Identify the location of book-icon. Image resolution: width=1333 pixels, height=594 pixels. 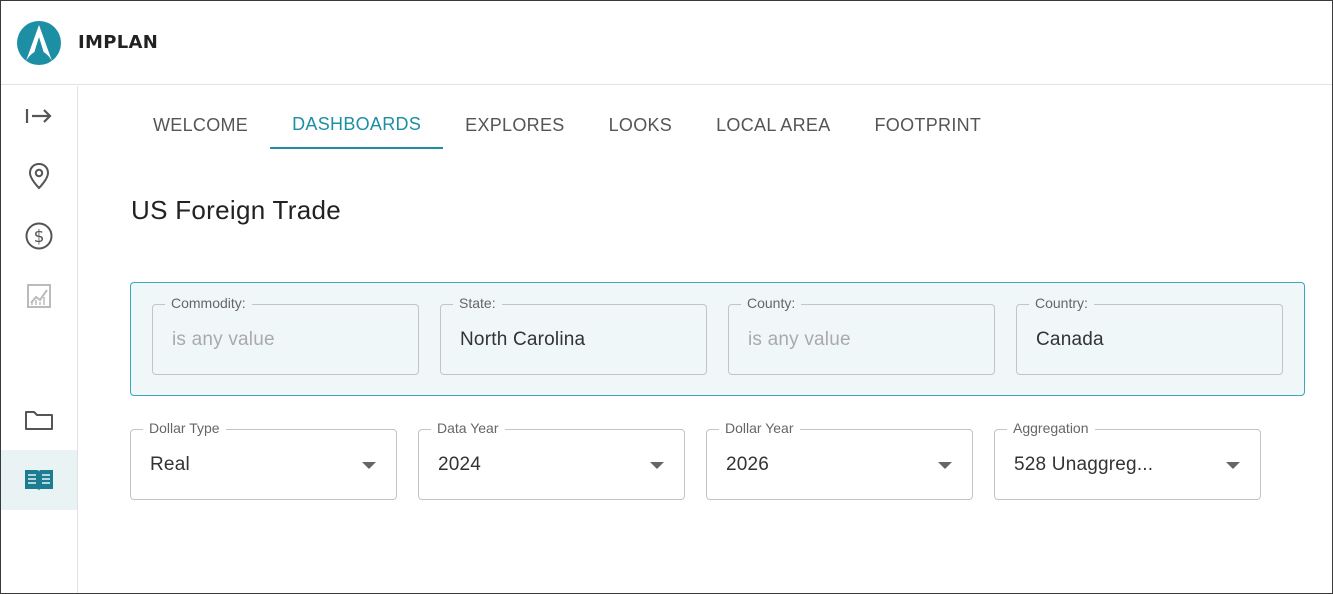
(39, 480).